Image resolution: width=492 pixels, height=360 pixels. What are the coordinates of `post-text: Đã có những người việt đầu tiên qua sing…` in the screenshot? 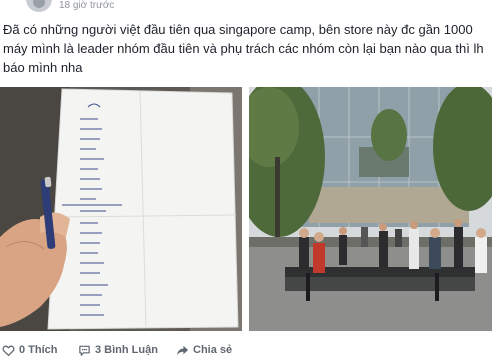 It's located at (243, 48).